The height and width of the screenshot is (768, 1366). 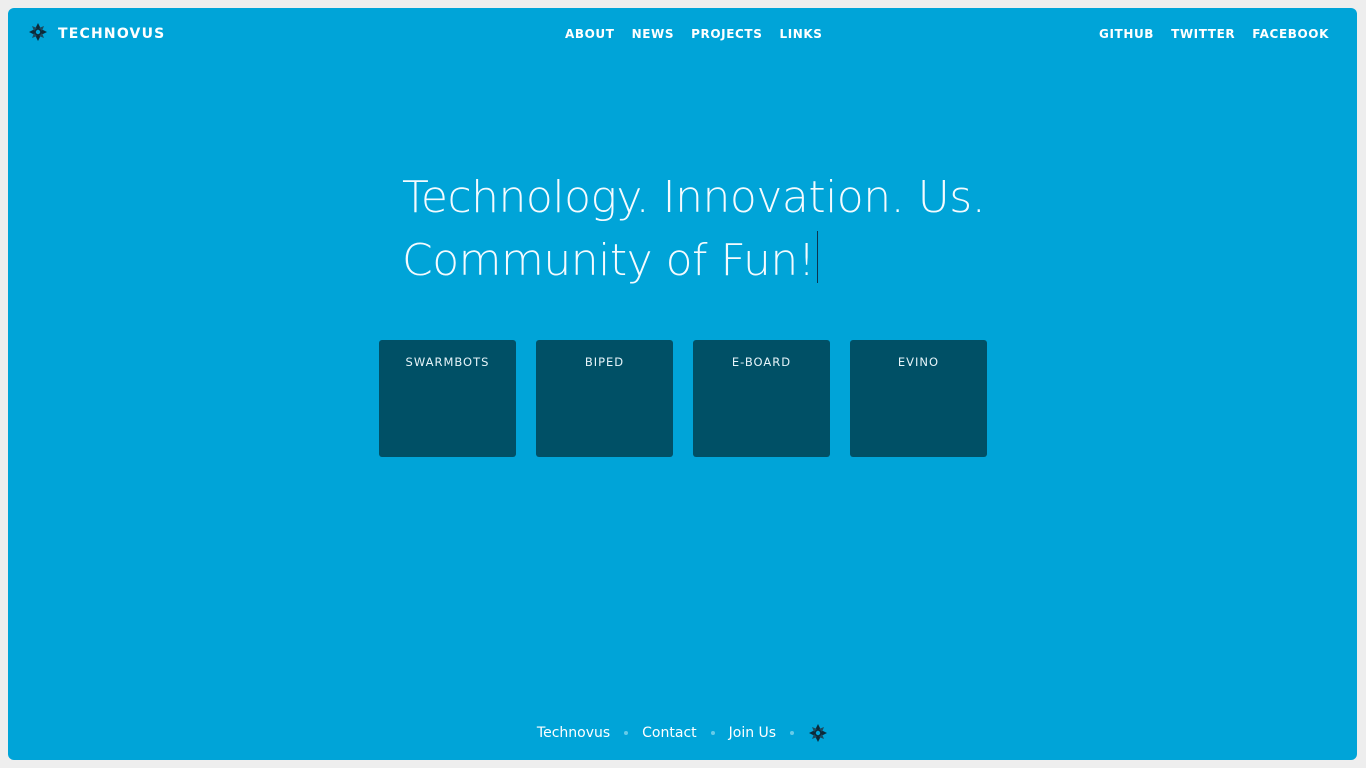 I want to click on nav-facebook: FACEBOOK, so click(x=1290, y=34).